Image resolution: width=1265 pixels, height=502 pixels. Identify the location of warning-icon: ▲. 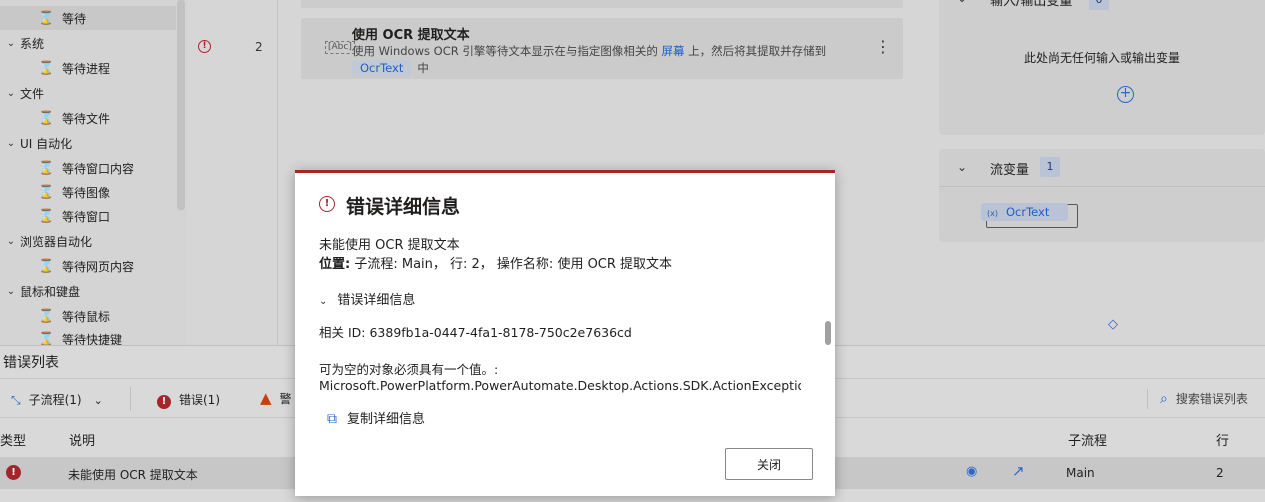
(266, 398).